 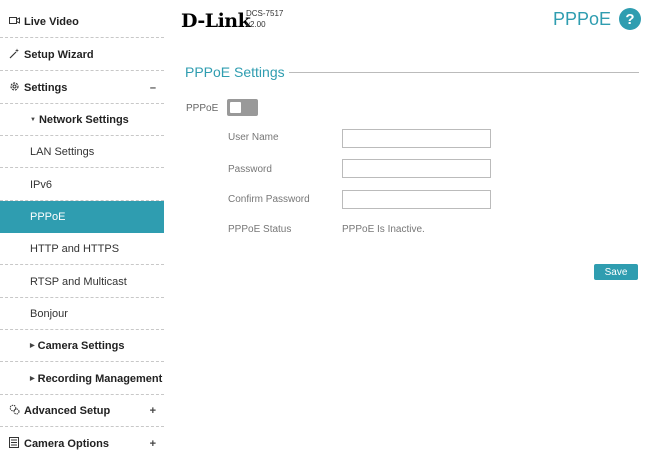 What do you see at coordinates (33, 119) in the screenshot?
I see `caret-down-icon: ▼` at bounding box center [33, 119].